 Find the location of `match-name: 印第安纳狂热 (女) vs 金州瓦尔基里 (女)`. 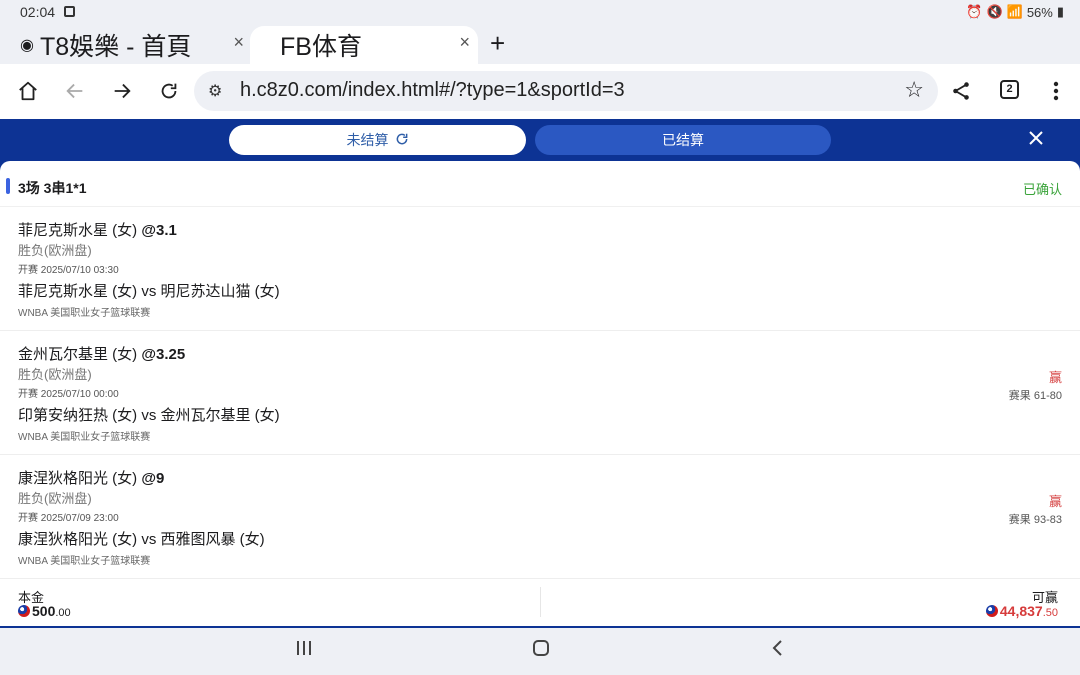

match-name: 印第安纳狂热 (女) vs 金州瓦尔基里 (女) is located at coordinates (149, 415).